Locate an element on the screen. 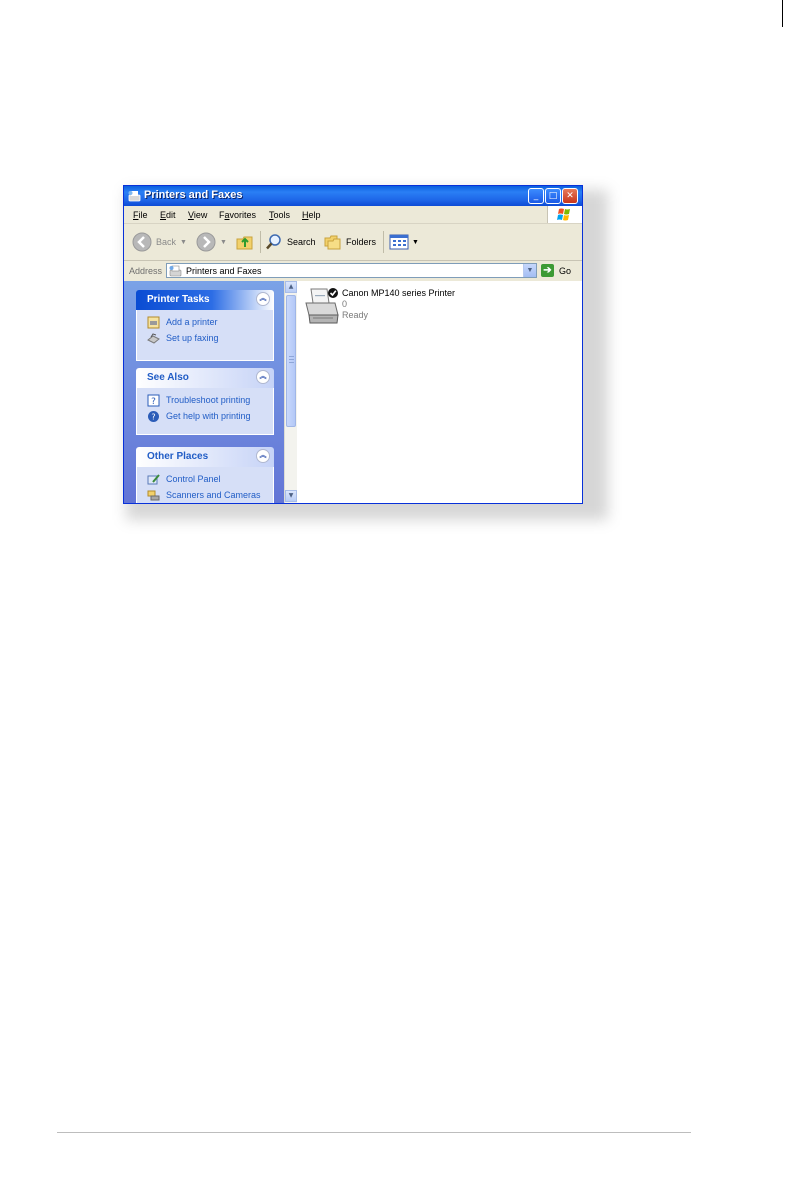 This screenshot has width=794, height=1196. task-pane-scrollbar: ▲ ▼ is located at coordinates (290, 392).